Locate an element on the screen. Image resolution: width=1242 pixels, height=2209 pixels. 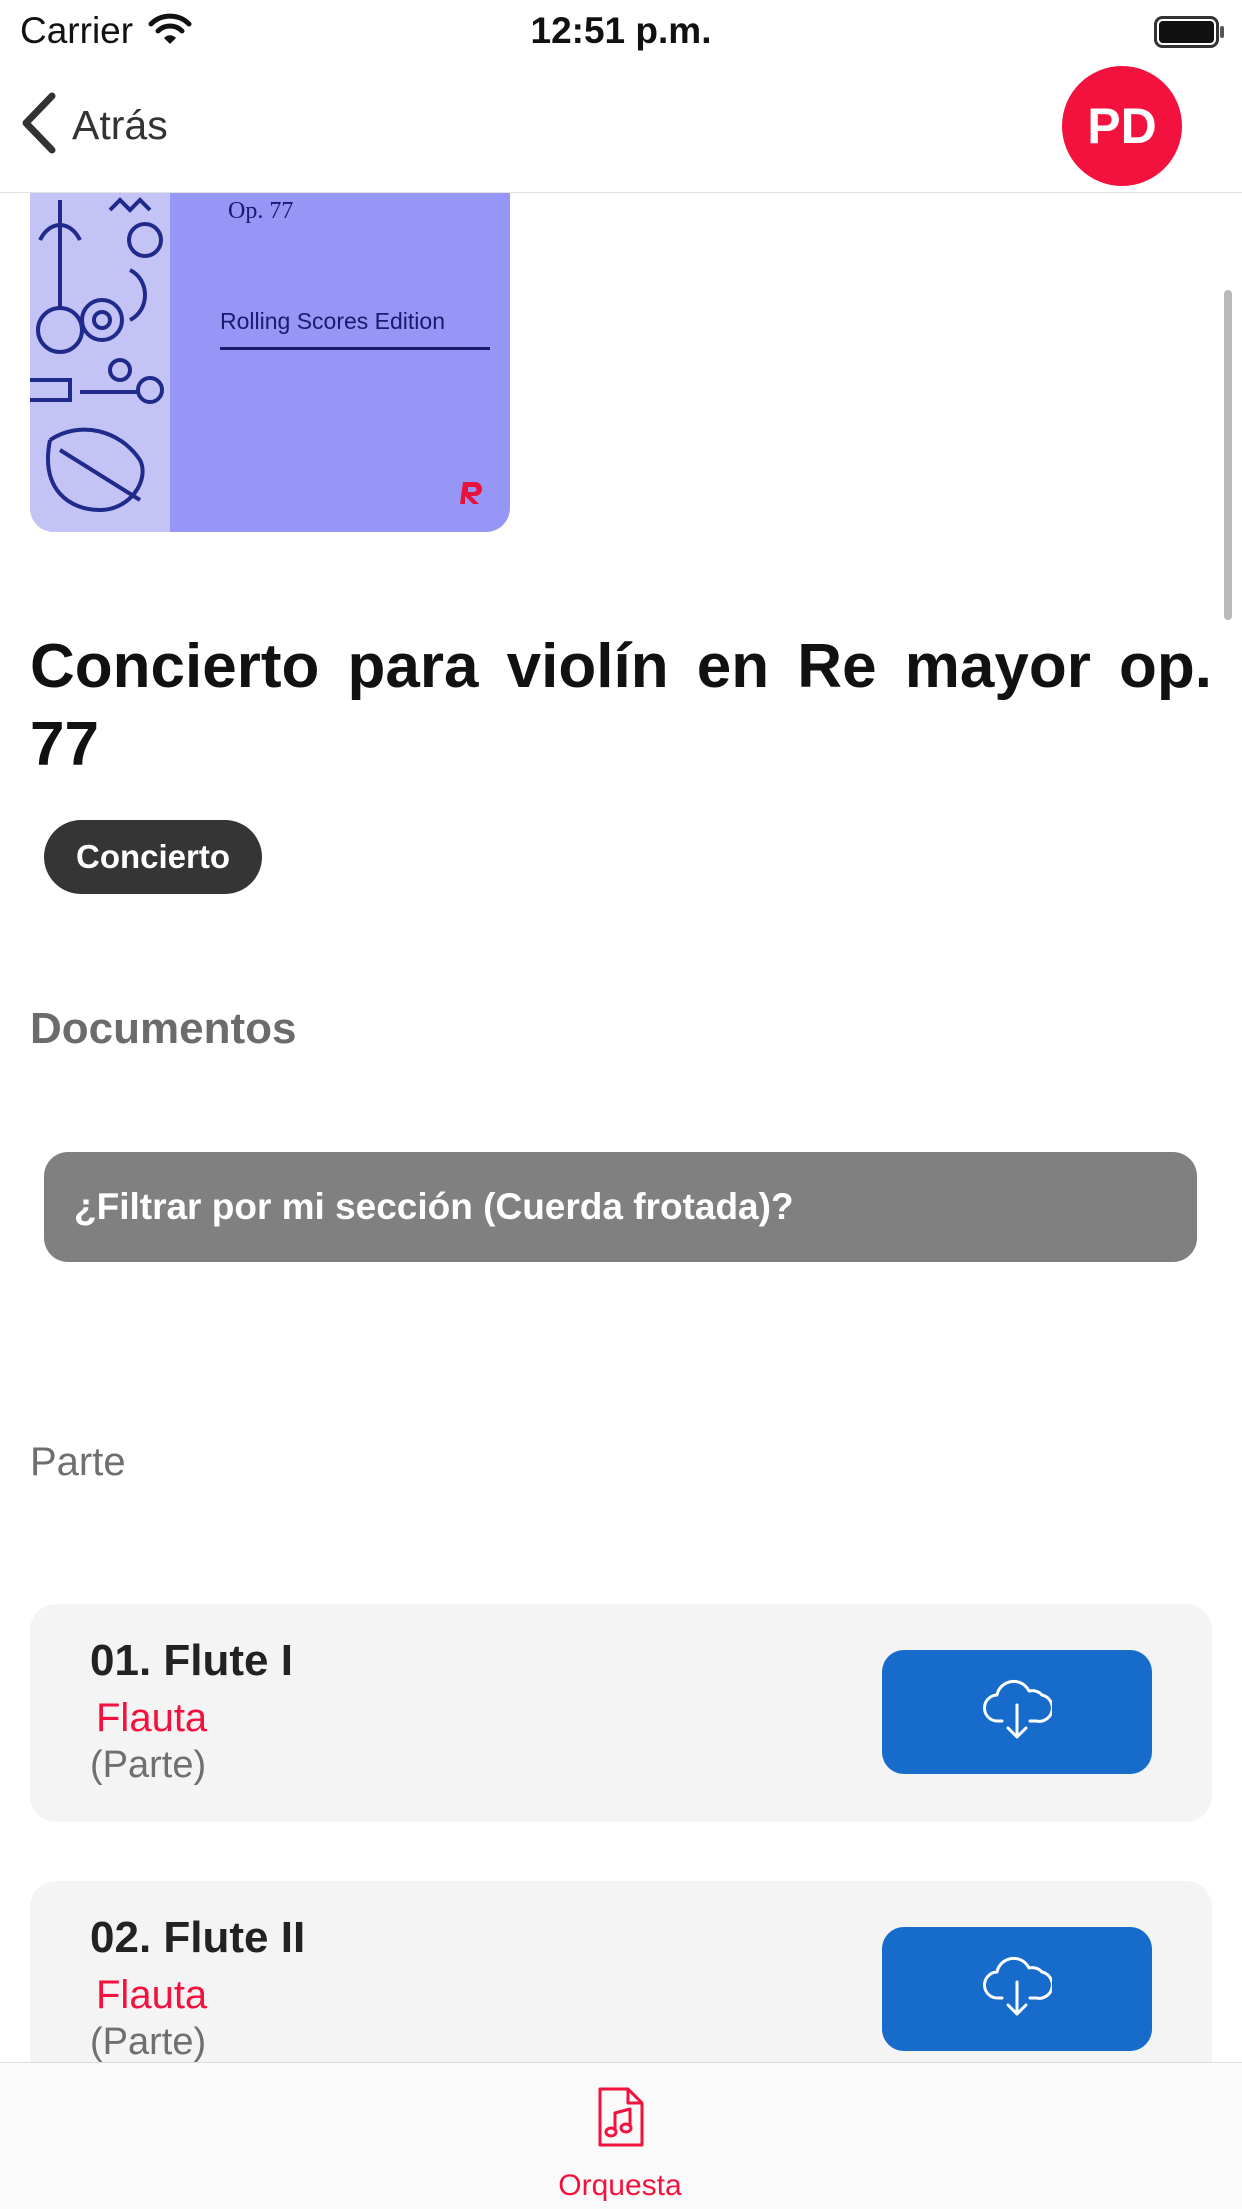
document-name: 01. Flute I is located at coordinates (191, 1660).